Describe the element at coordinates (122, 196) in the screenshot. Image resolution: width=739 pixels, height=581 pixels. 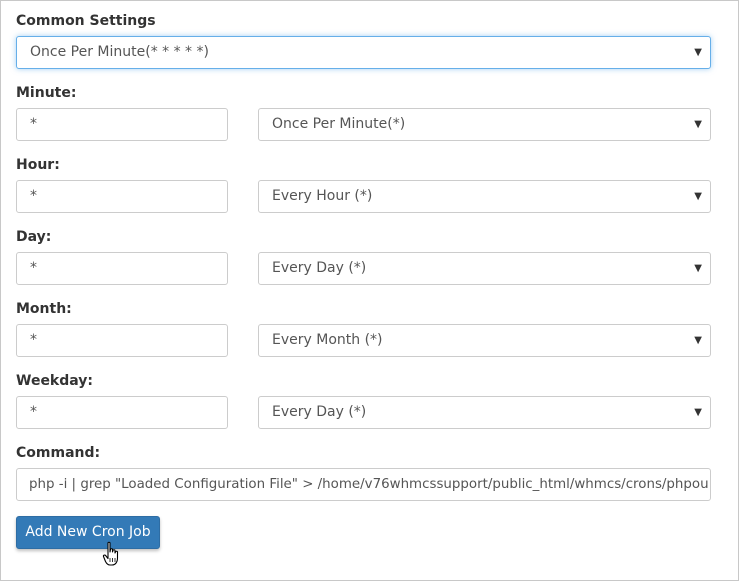
I see `hour-input: *` at that location.